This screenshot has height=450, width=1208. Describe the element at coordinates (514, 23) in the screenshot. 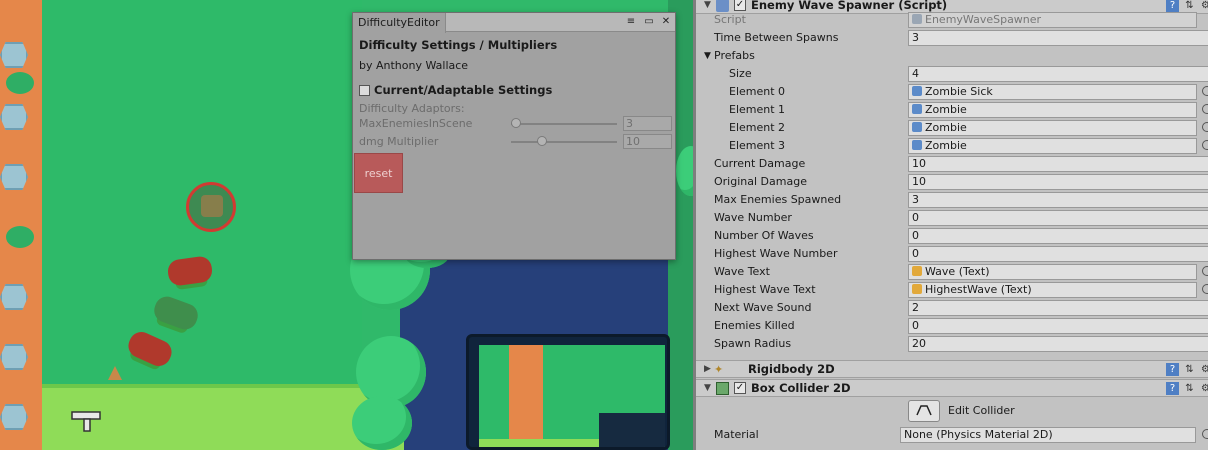

I see `window-titlebar: DifficultyEditor ≡ ▭ ✕` at that location.